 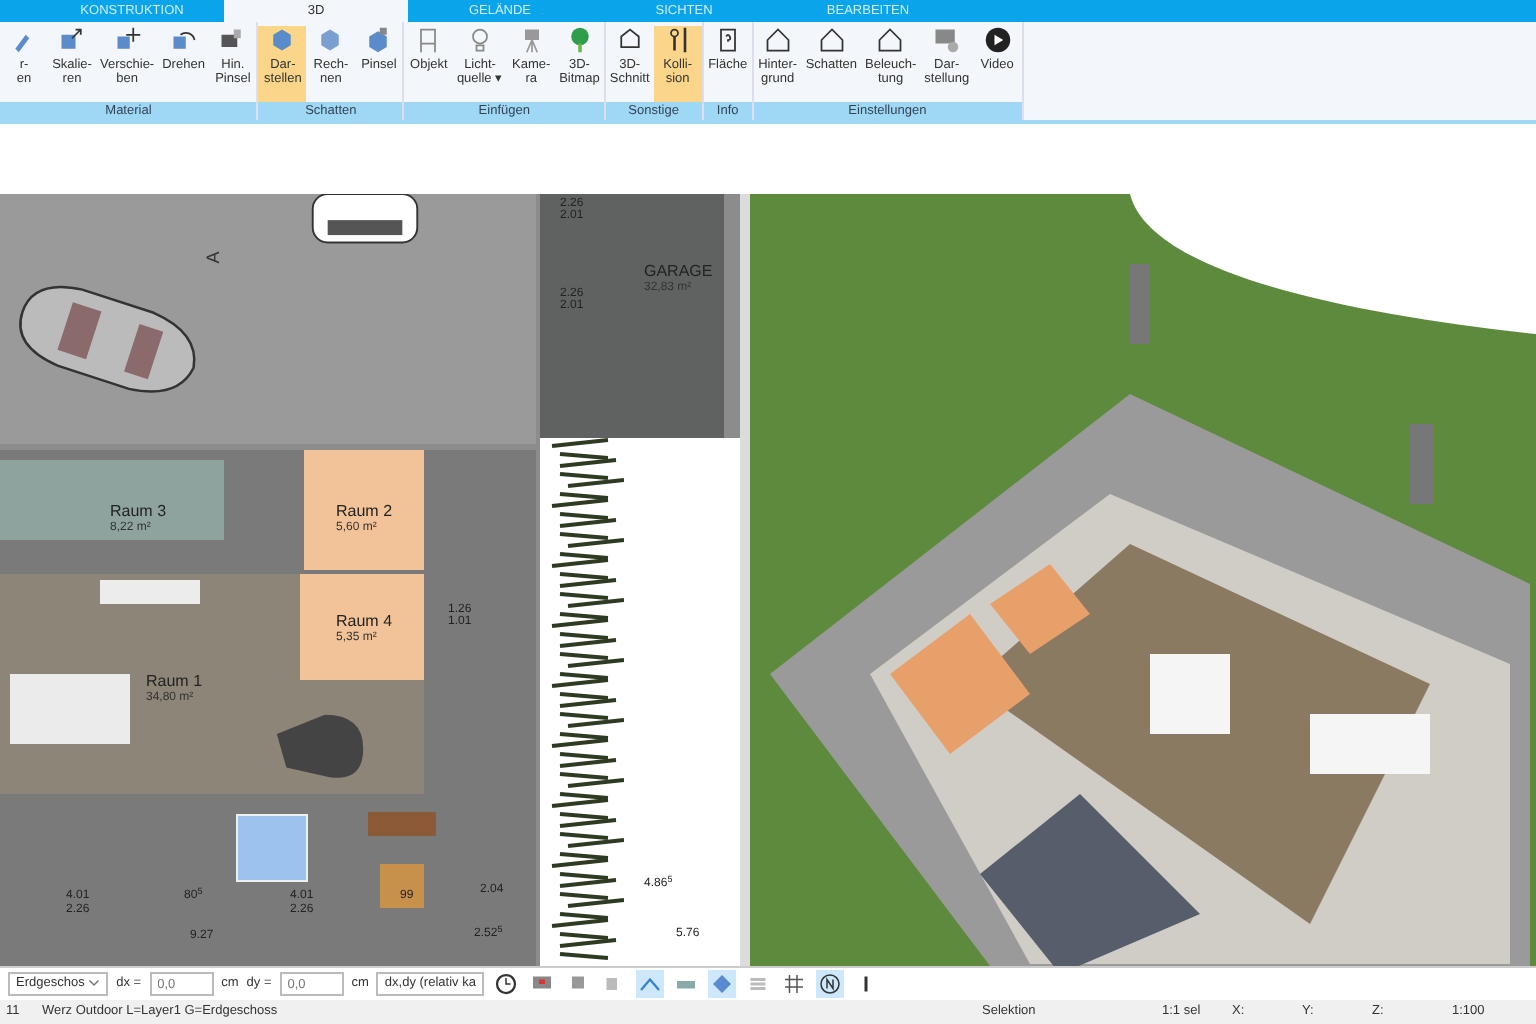 I want to click on bed, so click(x=272, y=848).